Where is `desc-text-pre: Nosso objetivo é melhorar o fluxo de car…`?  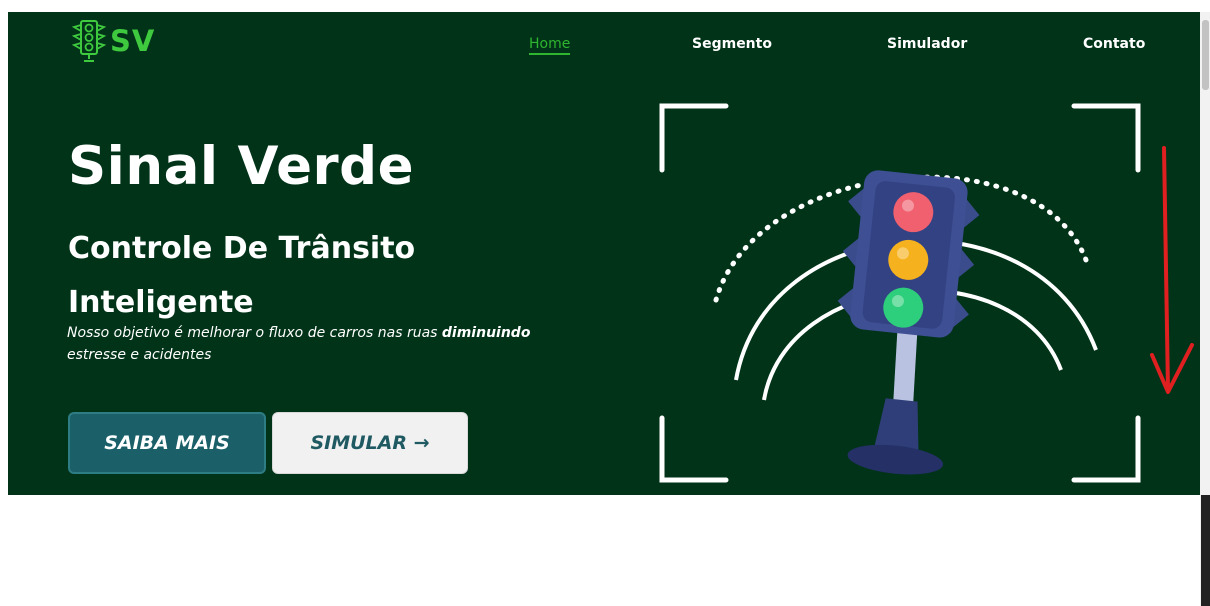 desc-text-pre: Nosso objetivo é melhorar o fluxo de car… is located at coordinates (254, 333).